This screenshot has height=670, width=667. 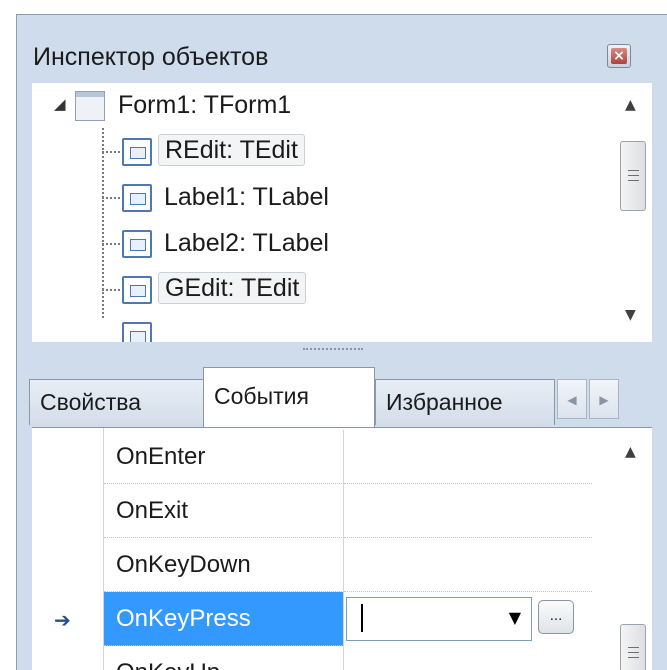 I want to click on window-title: Инспектор объектов, so click(x=151, y=57).